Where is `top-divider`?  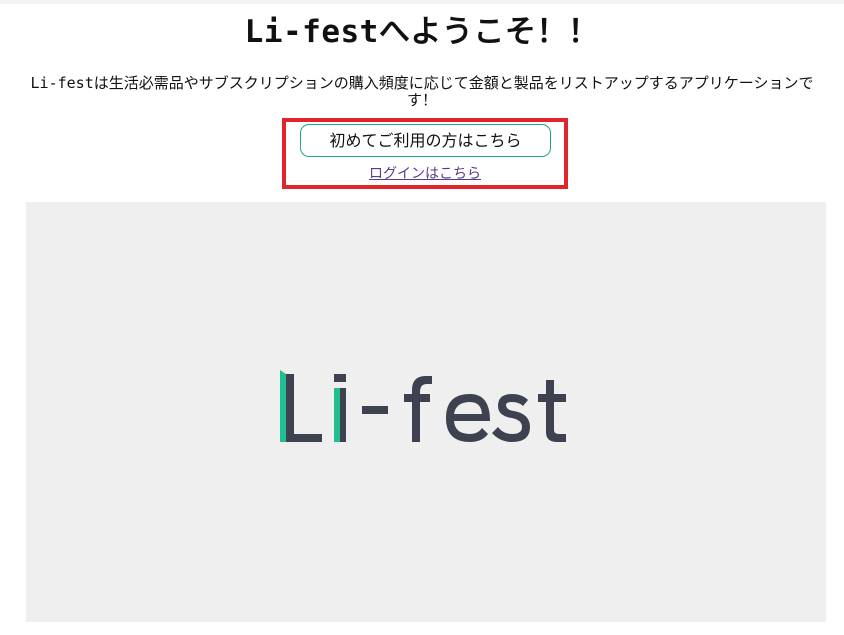
top-divider is located at coordinates (422, 2).